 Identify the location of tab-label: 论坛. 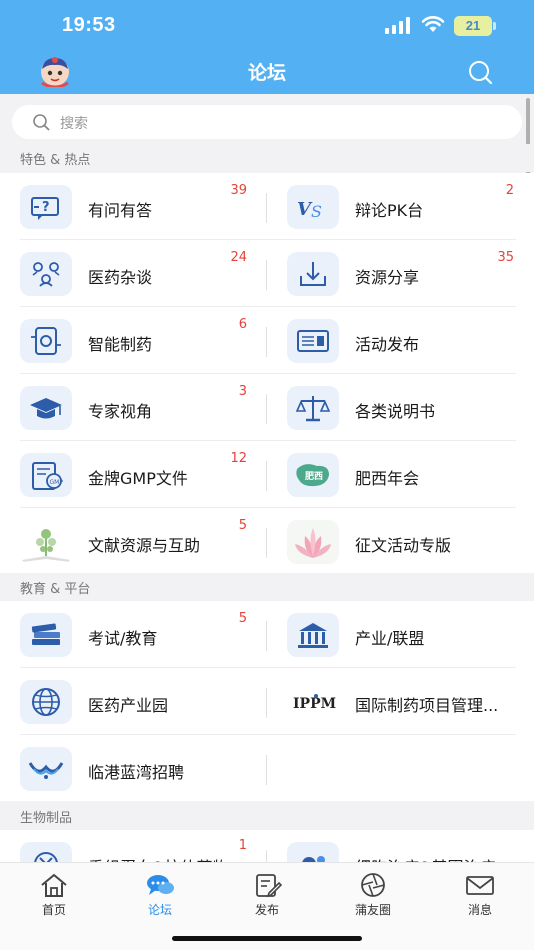
(159, 910).